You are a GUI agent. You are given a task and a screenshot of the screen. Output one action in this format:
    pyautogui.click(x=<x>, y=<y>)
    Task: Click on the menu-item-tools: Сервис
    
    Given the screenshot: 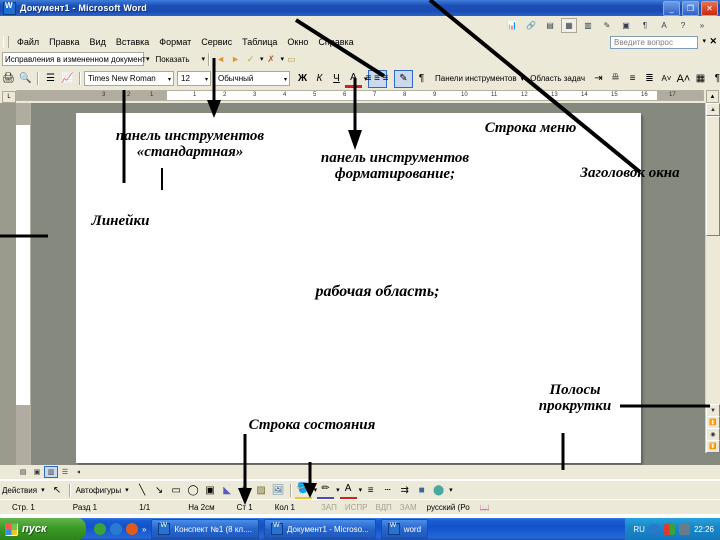 What is the action you would take?
    pyautogui.click(x=216, y=42)
    